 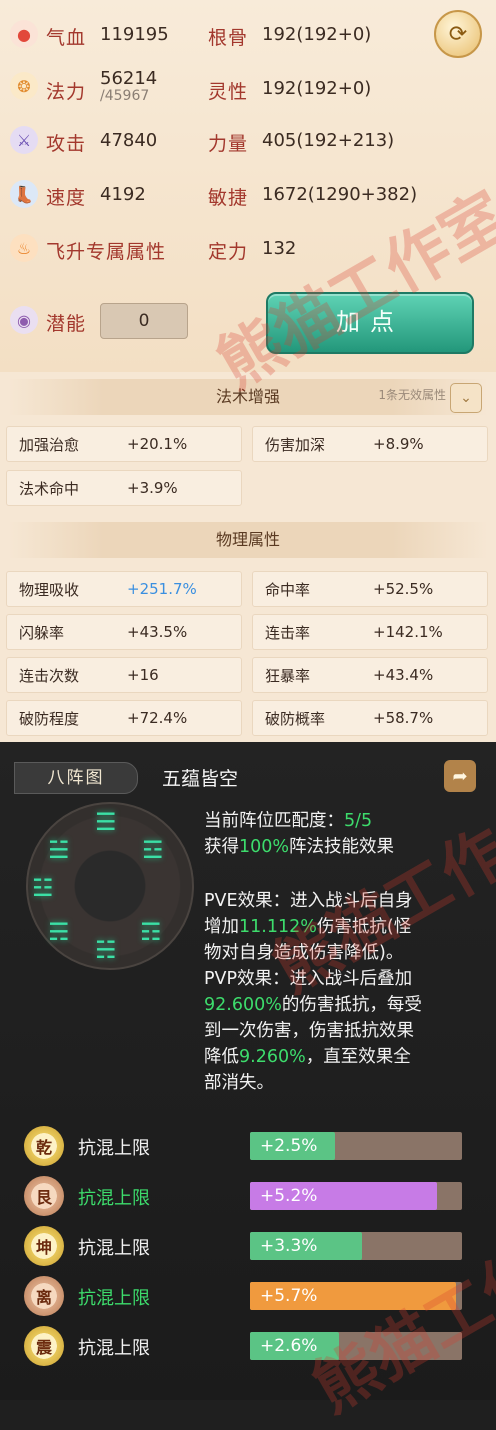 What do you see at coordinates (200, 779) in the screenshot?
I see `formation-name: 五蕴皆空` at bounding box center [200, 779].